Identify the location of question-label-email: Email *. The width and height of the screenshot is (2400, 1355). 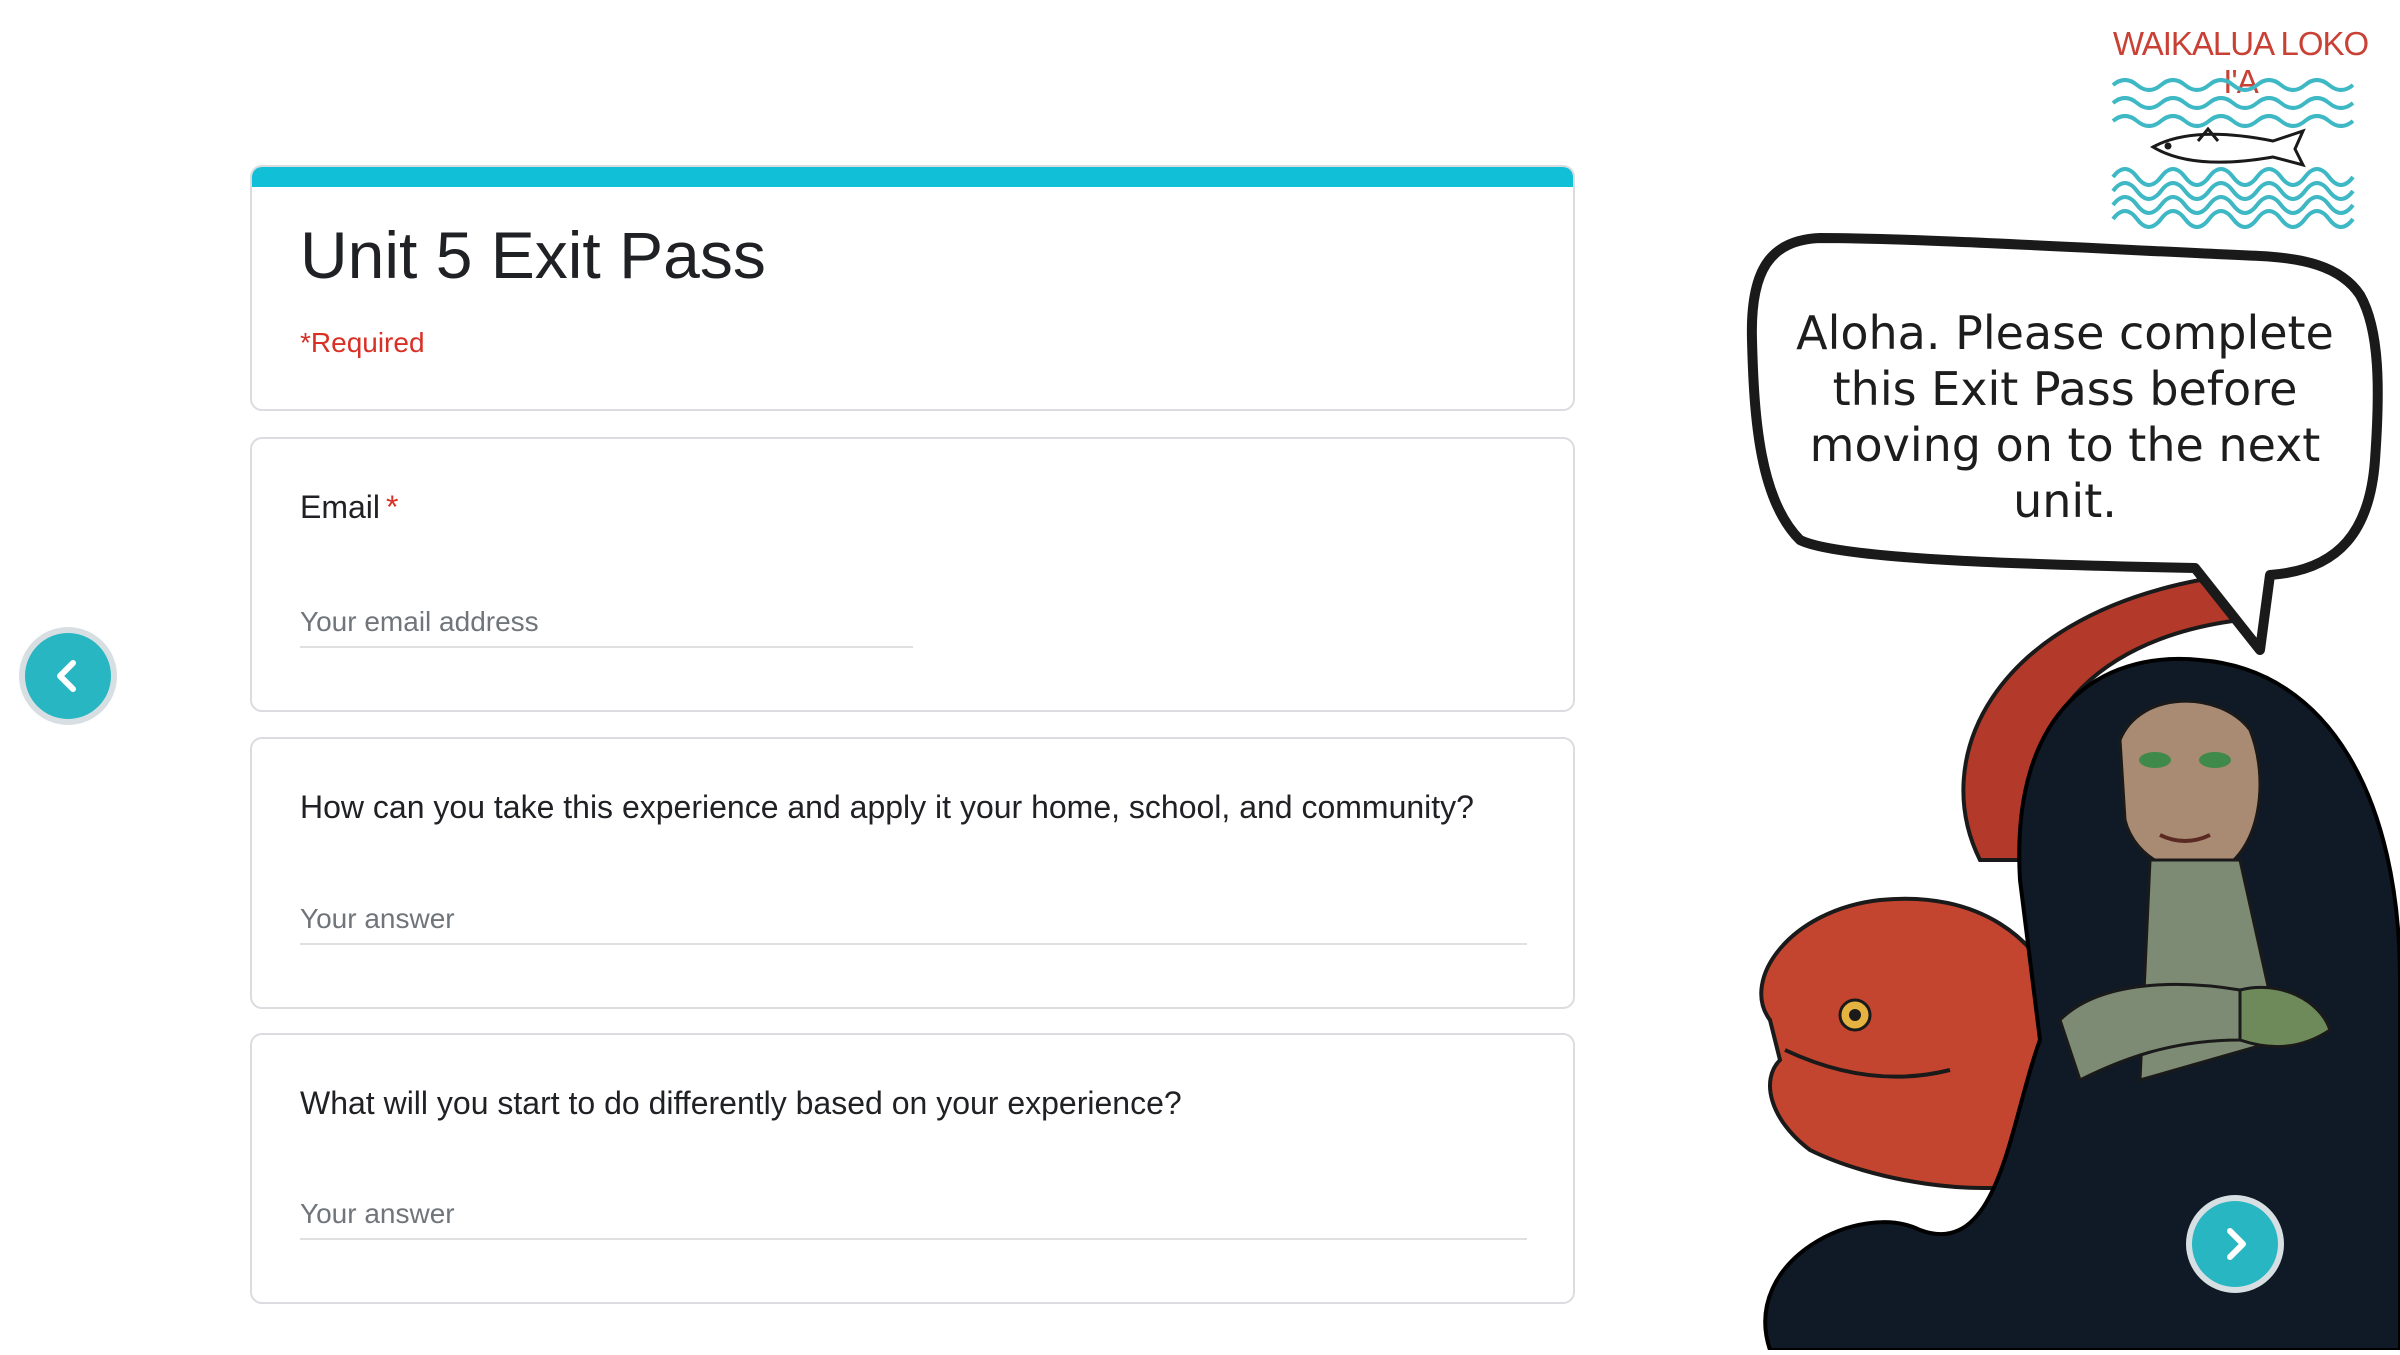
(349, 507).